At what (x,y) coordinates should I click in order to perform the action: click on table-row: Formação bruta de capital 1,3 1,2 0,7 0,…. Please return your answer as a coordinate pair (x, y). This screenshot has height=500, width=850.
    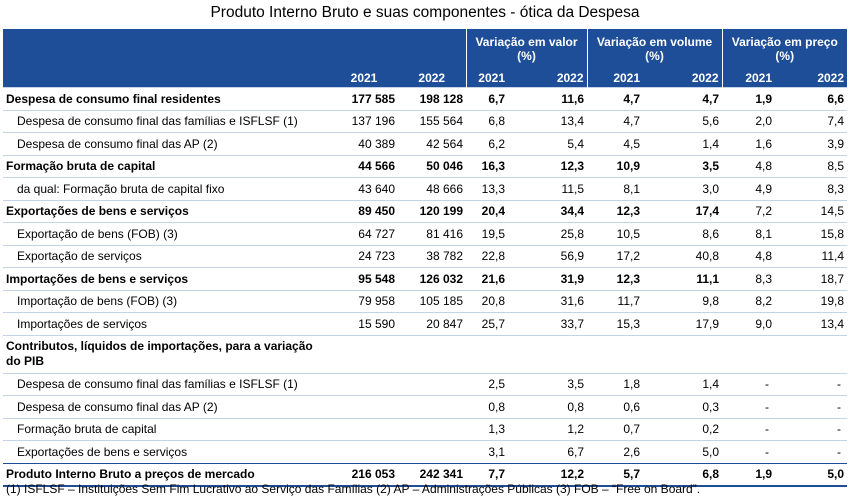
    Looking at the image, I should click on (425, 429).